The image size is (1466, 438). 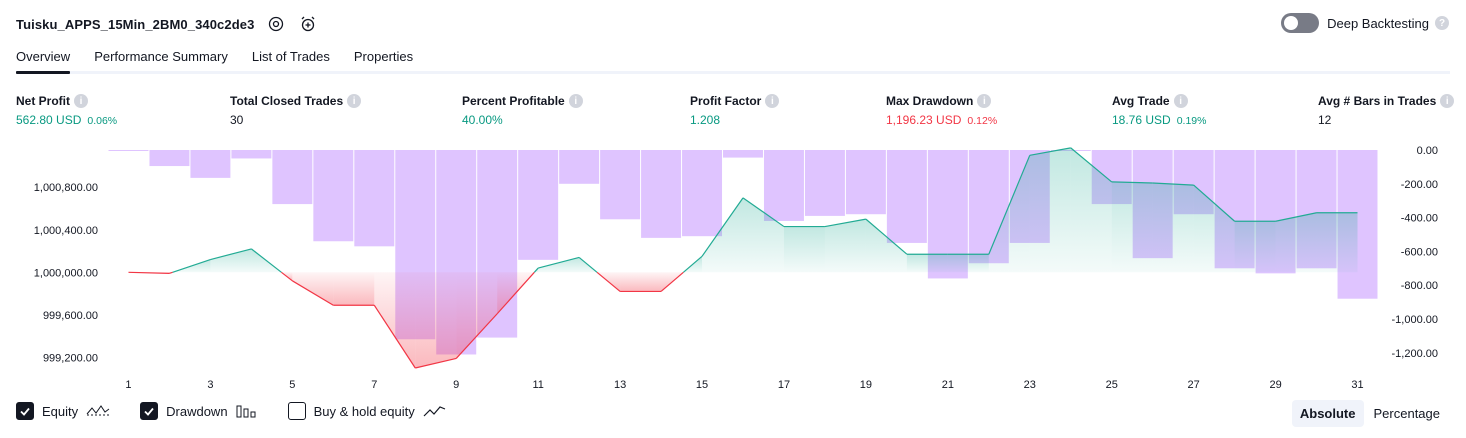 What do you see at coordinates (513, 101) in the screenshot?
I see `metric-label: Percent Profitable` at bounding box center [513, 101].